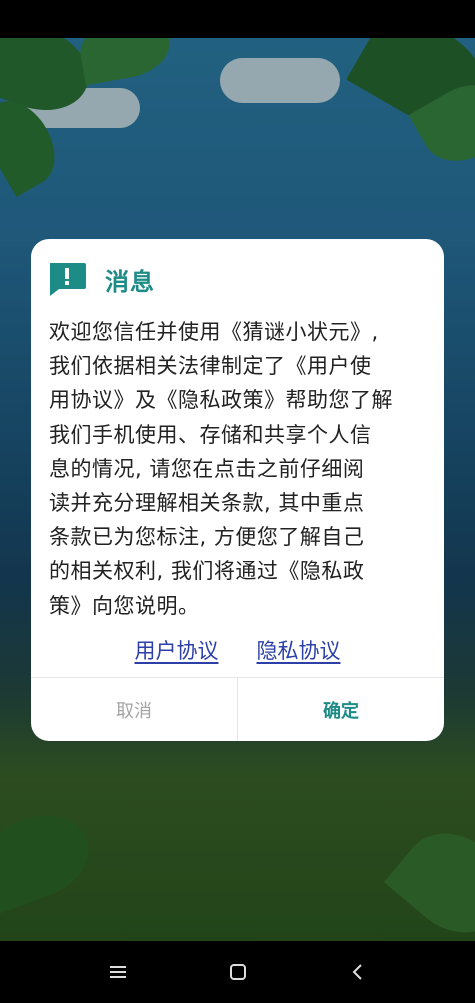 The image size is (475, 1003). Describe the element at coordinates (210, 434) in the screenshot. I see `message-line: 我们手机使用、存储和共享个人信` at that location.